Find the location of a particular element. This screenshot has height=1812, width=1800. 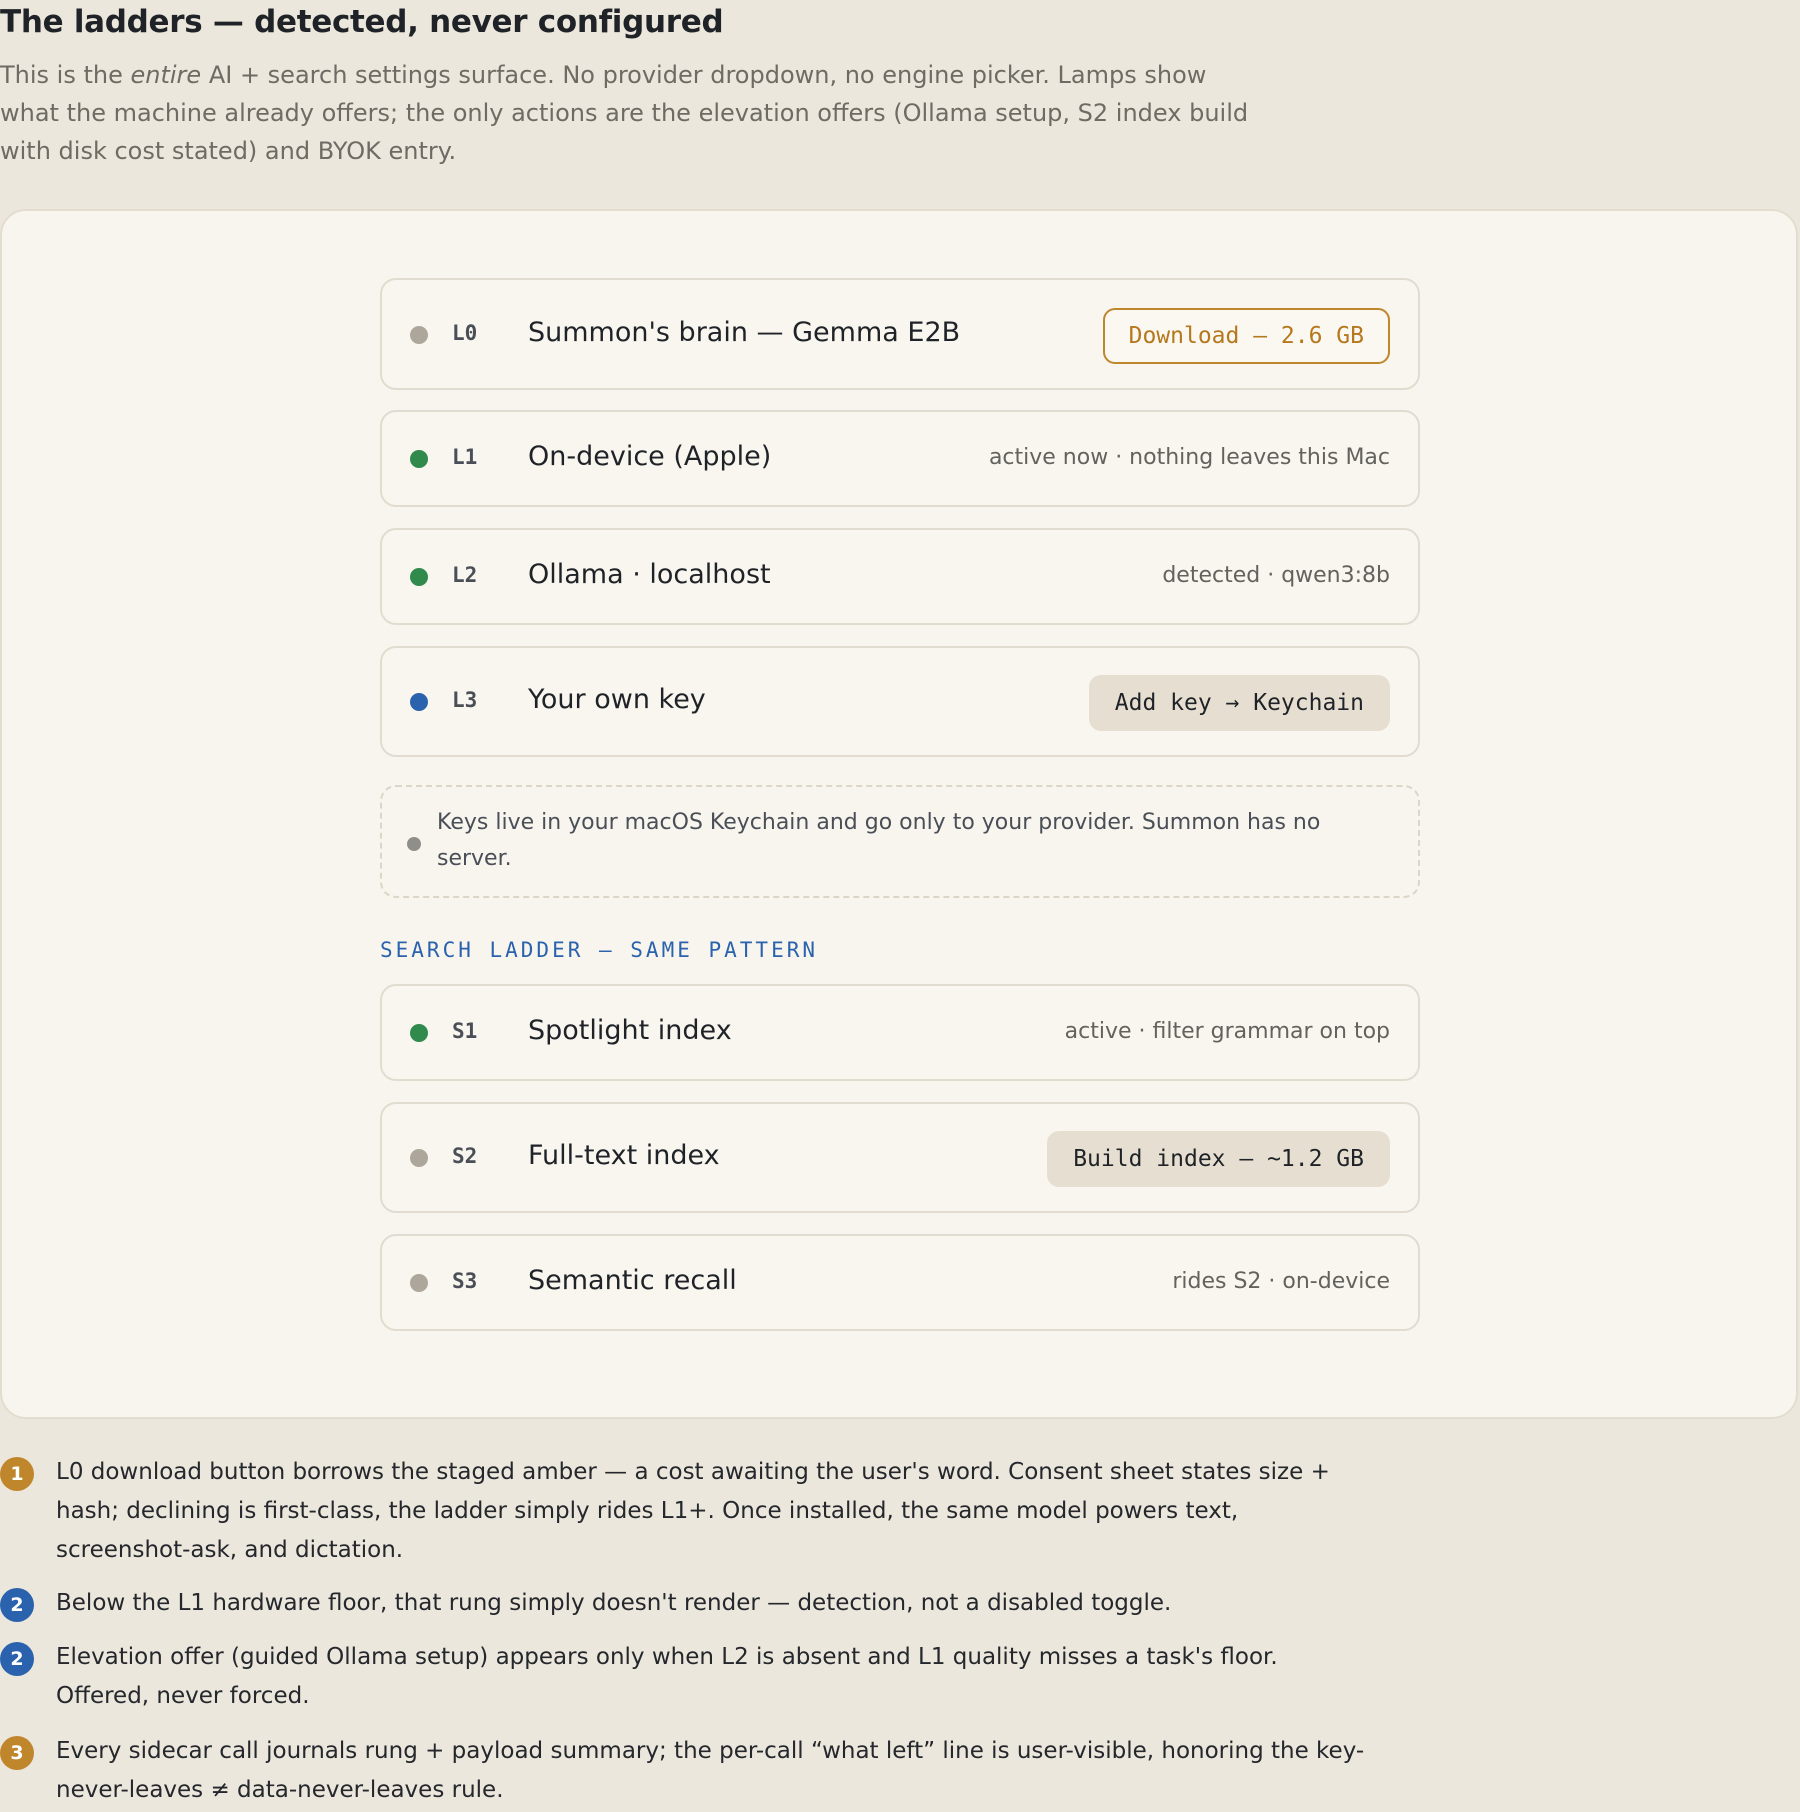

rung-status: rides S2 · on-device is located at coordinates (1281, 1281).